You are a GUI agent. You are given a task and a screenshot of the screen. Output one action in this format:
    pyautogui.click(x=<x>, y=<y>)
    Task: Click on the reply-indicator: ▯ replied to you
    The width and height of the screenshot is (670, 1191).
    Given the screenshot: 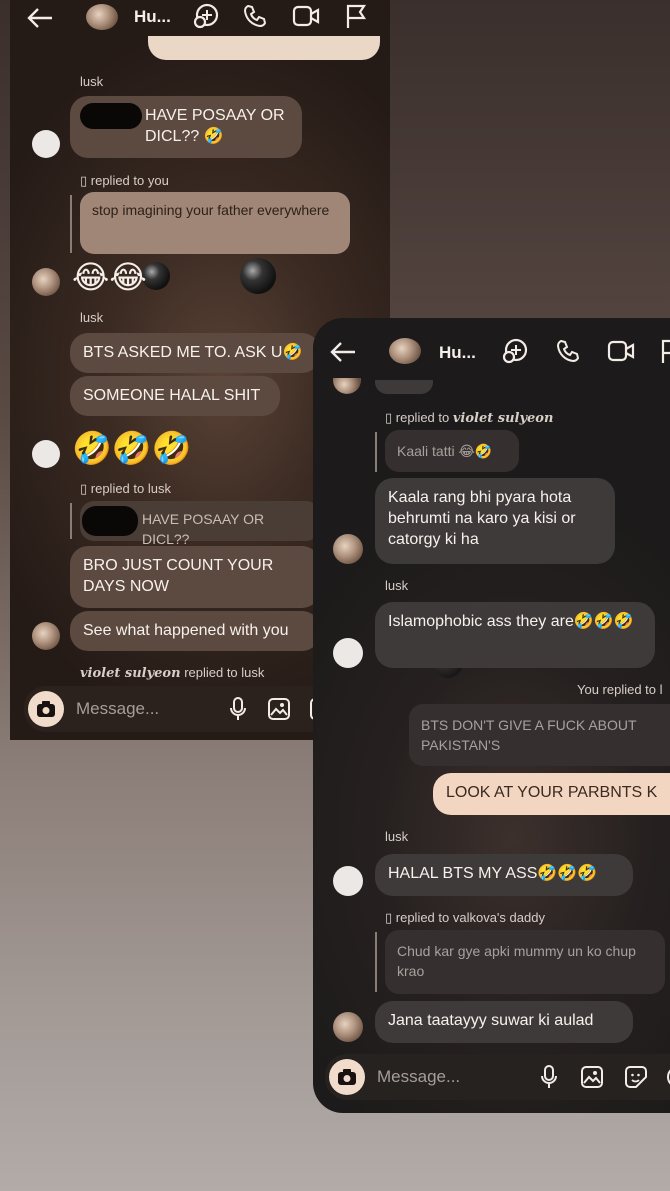 What is the action you would take?
    pyautogui.click(x=124, y=180)
    